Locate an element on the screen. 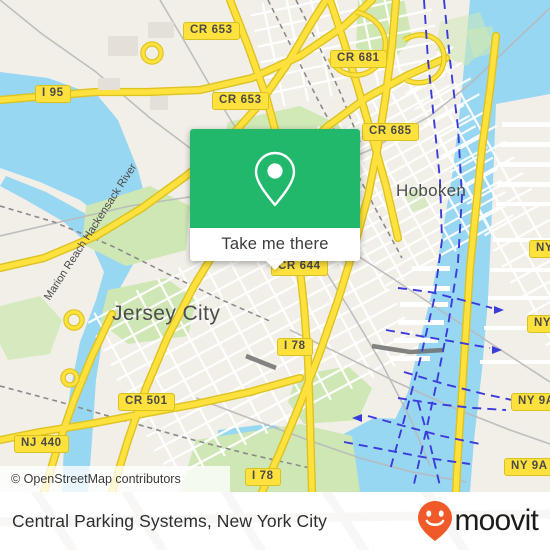 The height and width of the screenshot is (550, 550). take-me-there-card: Take me there is located at coordinates (275, 199).